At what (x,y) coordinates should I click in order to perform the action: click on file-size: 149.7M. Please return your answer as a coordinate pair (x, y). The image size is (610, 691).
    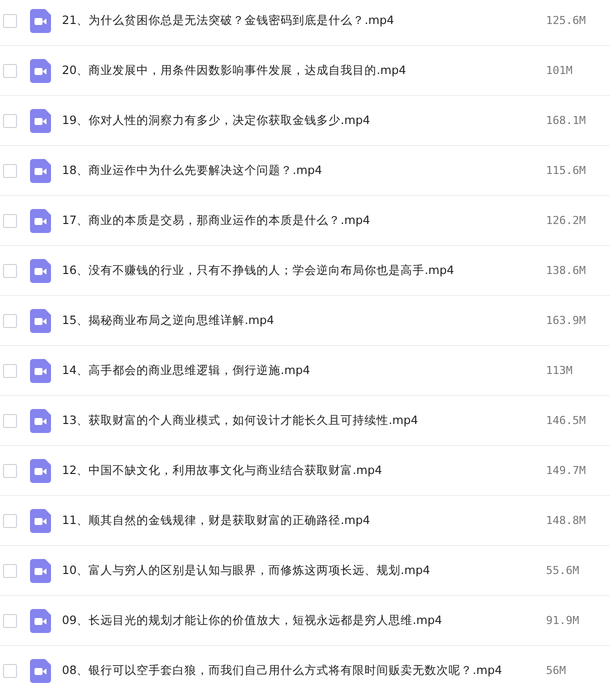
    Looking at the image, I should click on (566, 470).